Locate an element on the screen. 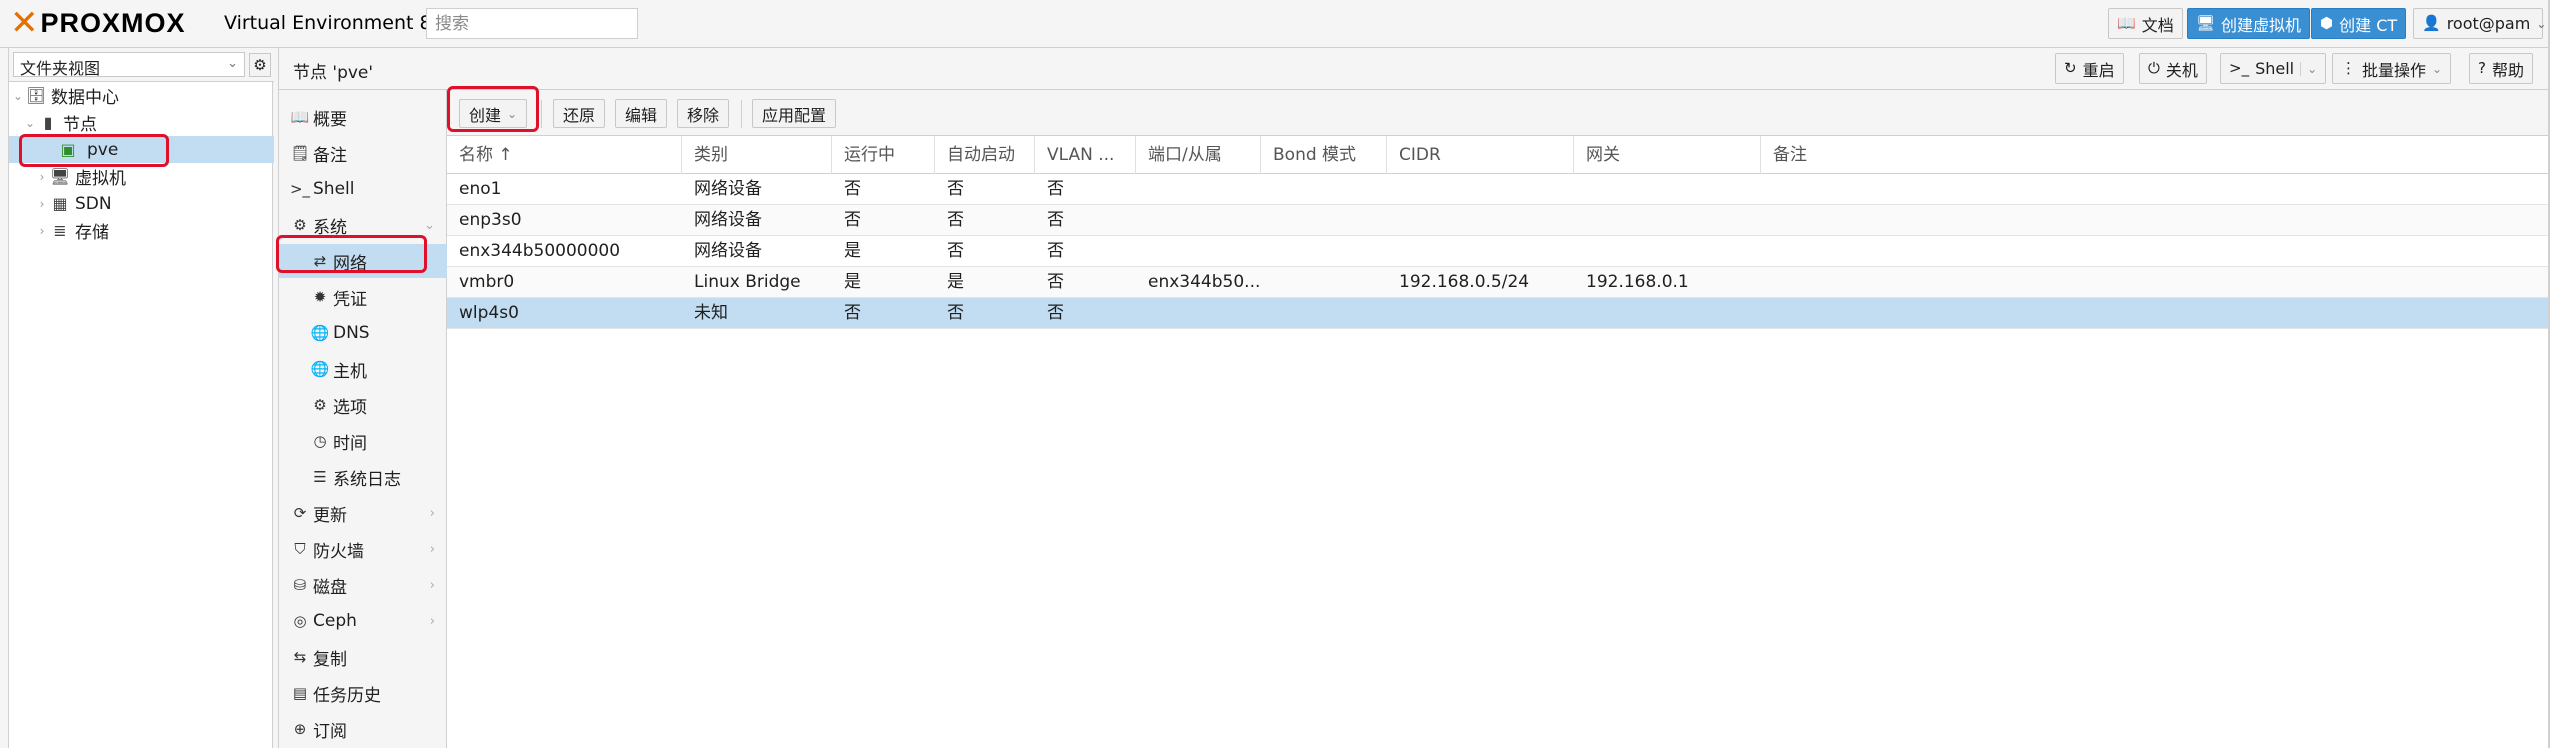  nav-item-subscription: ⊕ 订阅 is located at coordinates (363, 729).